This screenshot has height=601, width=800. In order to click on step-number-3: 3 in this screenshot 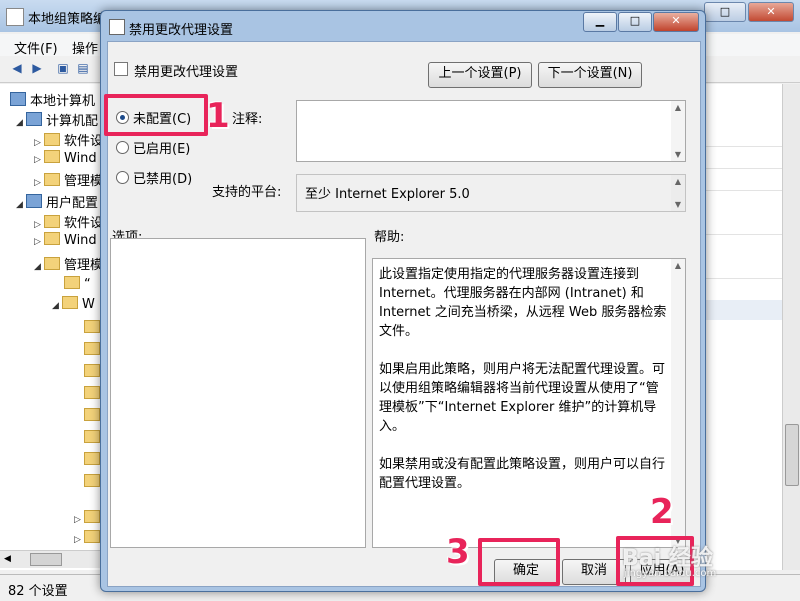, I will do `click(458, 552)`.